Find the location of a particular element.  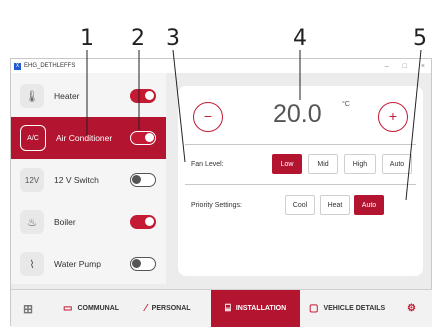

water-pump-icon: ⌇ is located at coordinates (32, 264).